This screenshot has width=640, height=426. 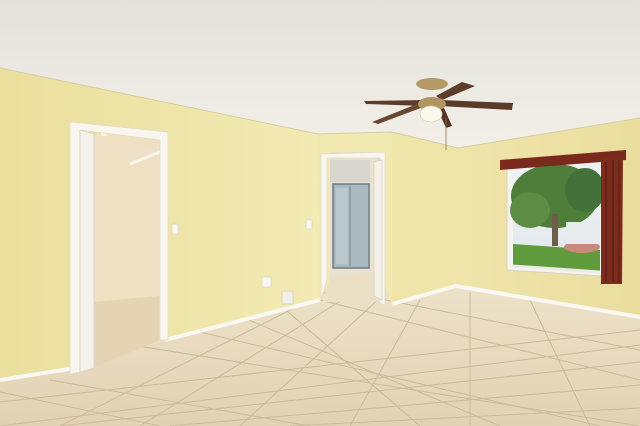 I want to click on hallway-door, so click(x=378, y=230).